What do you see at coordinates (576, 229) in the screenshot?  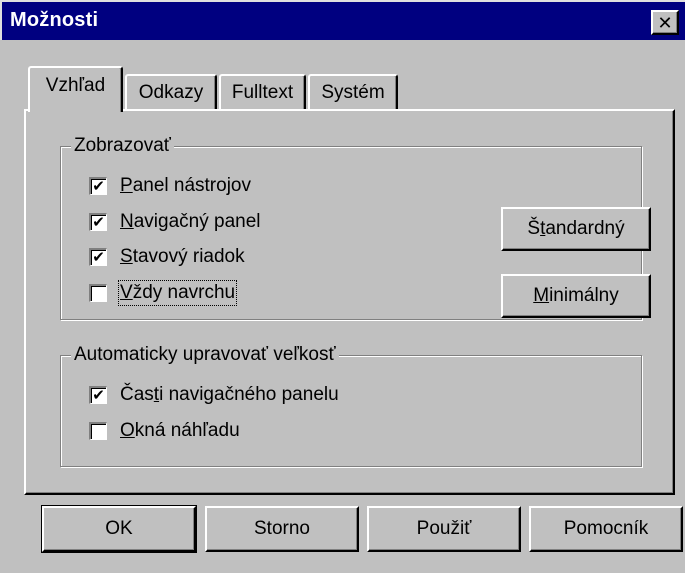 I see `standard-button: Št andardný` at bounding box center [576, 229].